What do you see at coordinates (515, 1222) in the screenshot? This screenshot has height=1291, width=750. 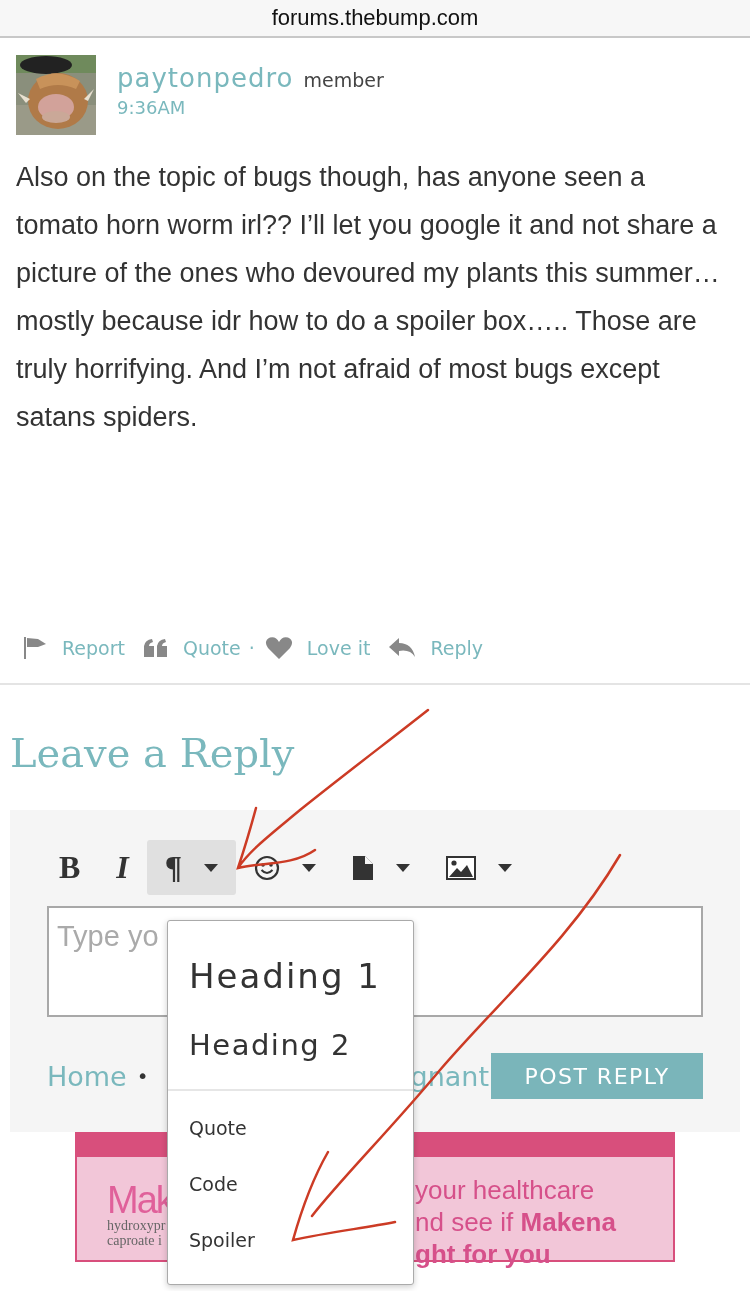 I see `ad-text: nd see if Makena` at bounding box center [515, 1222].